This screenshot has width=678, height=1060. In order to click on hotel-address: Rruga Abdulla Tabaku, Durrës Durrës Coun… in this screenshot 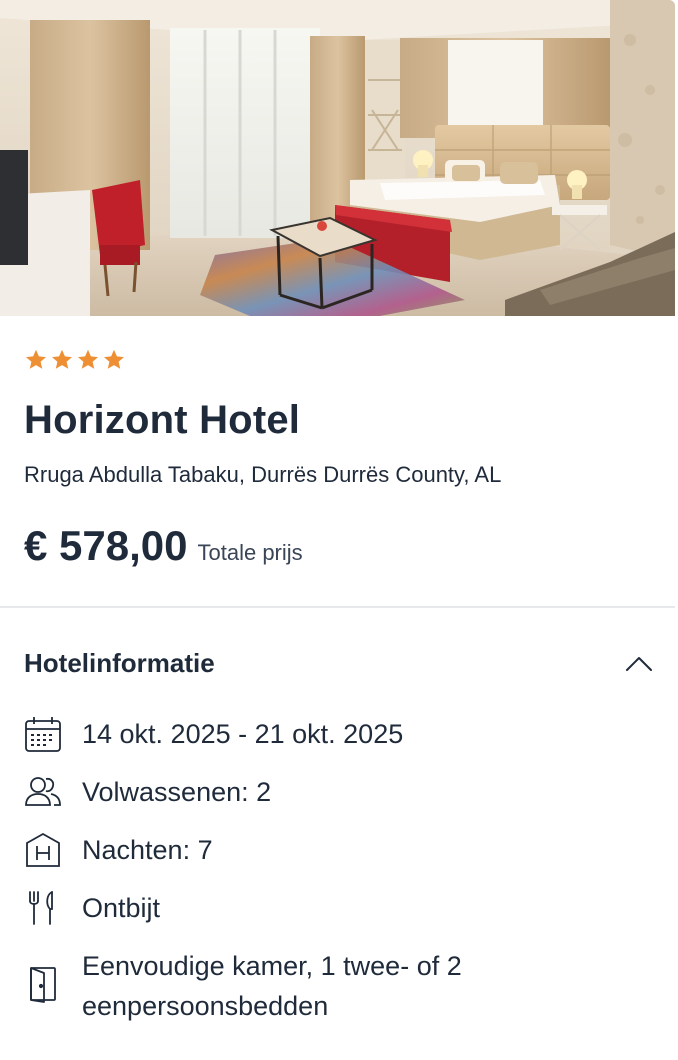, I will do `click(263, 474)`.